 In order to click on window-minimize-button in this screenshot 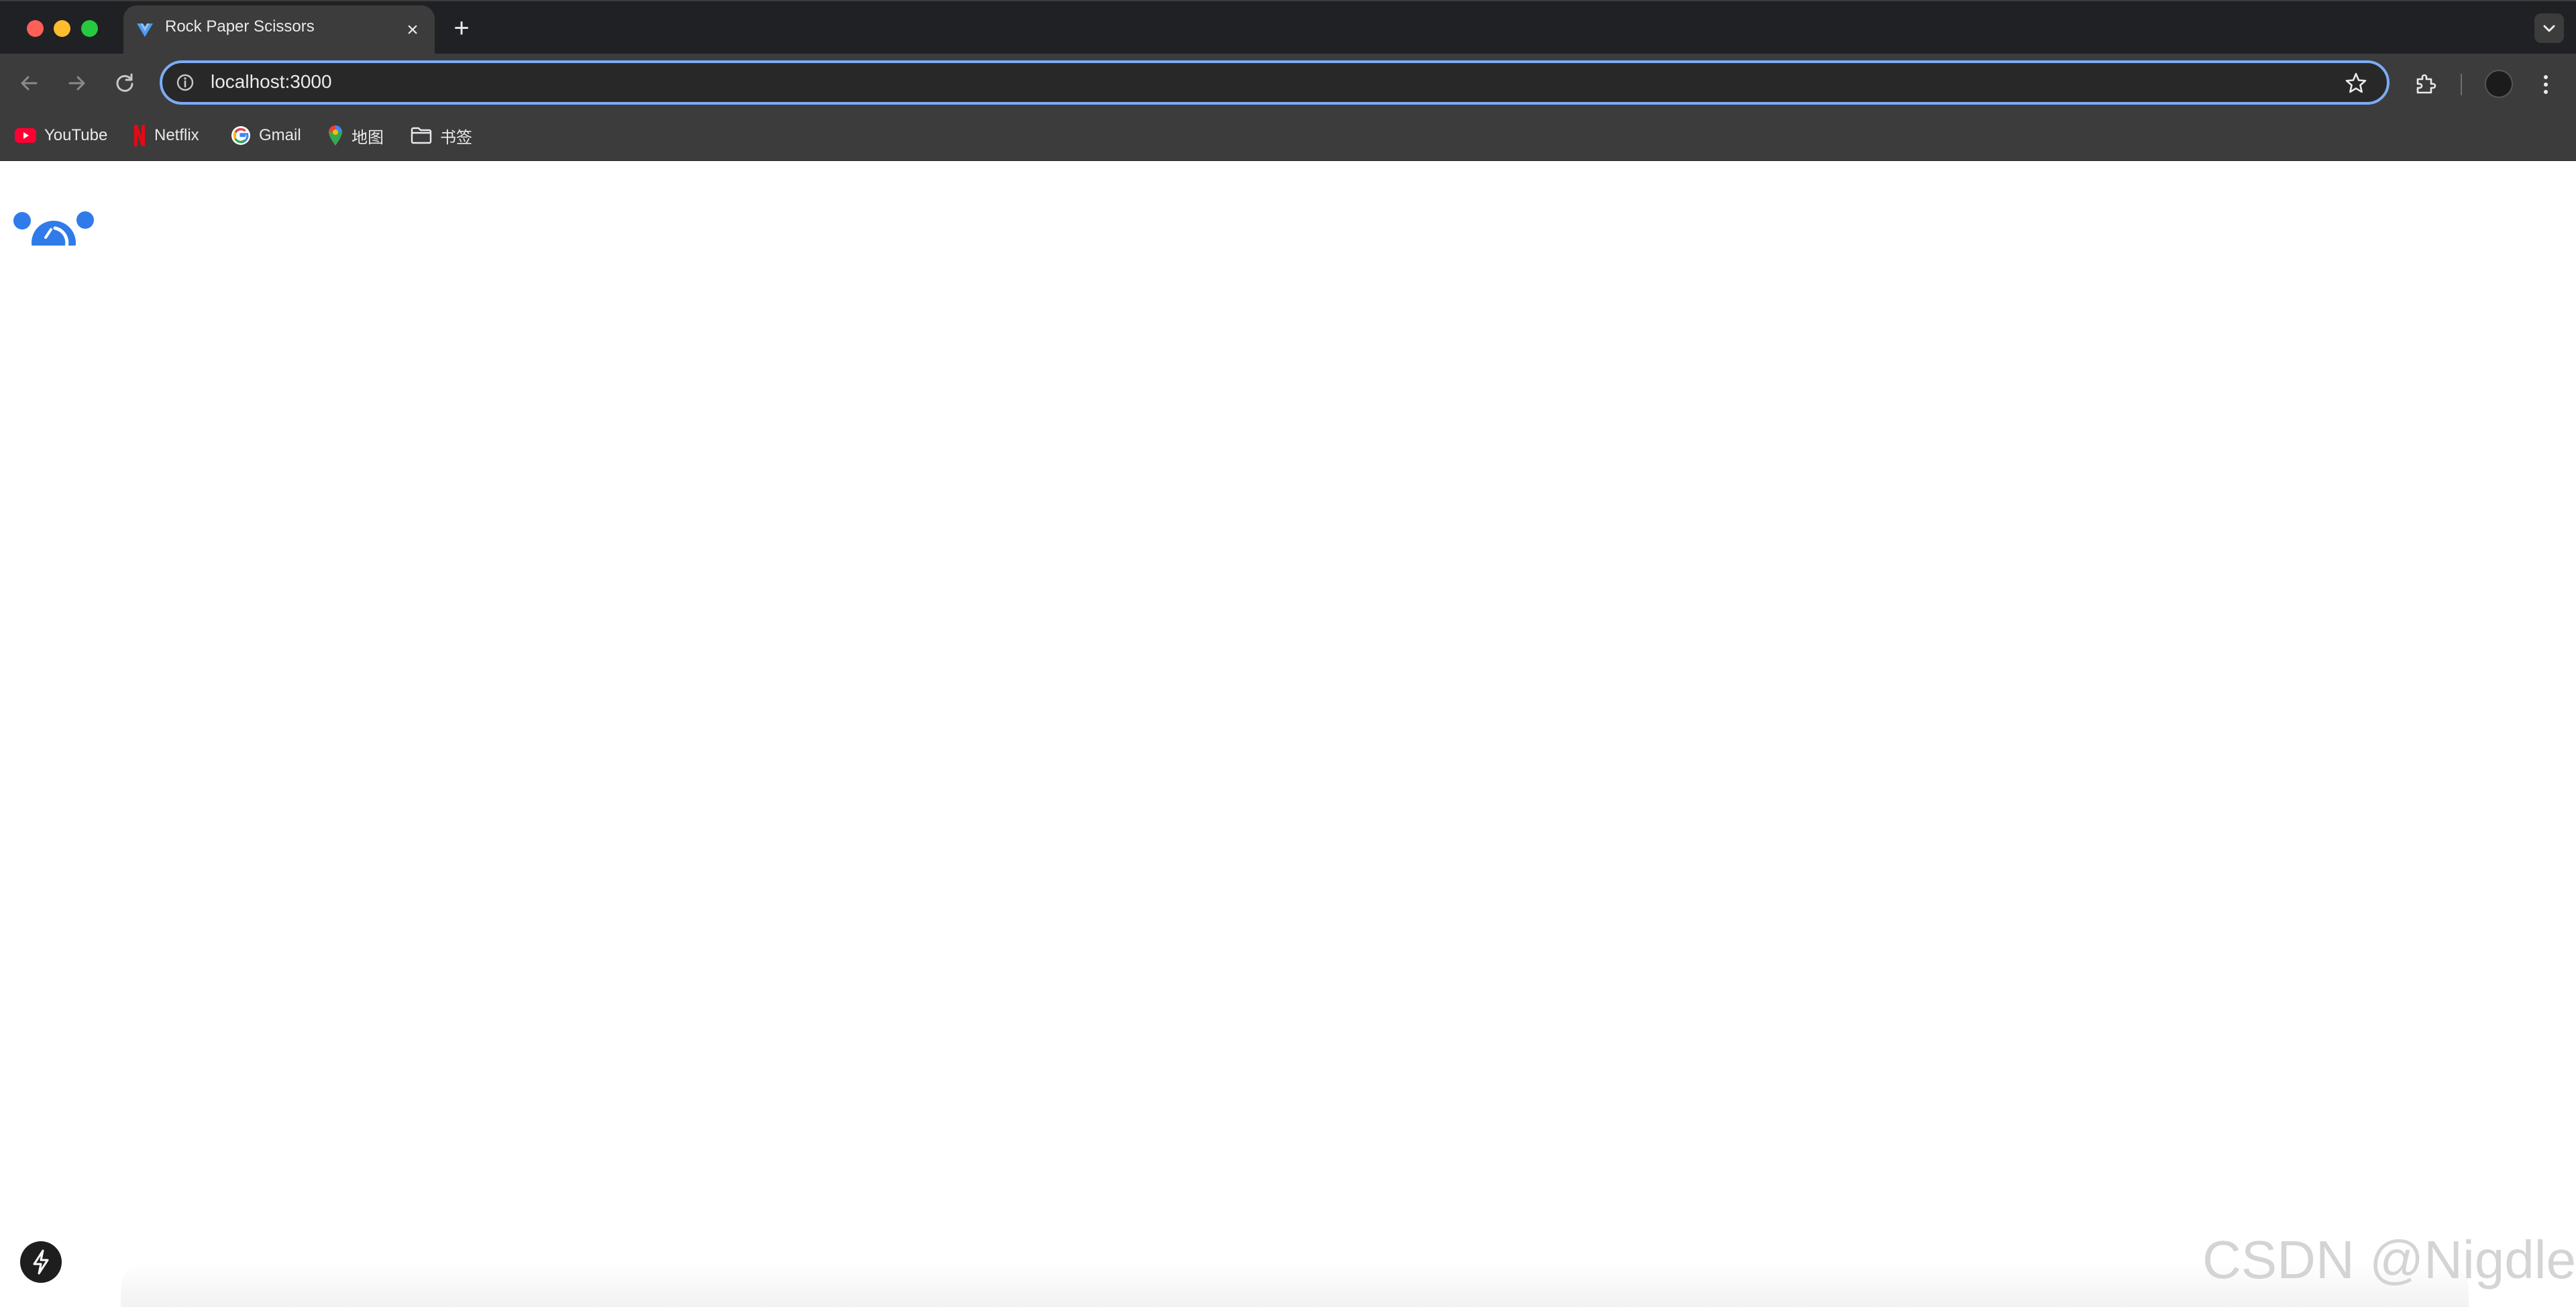, I will do `click(62, 28)`.